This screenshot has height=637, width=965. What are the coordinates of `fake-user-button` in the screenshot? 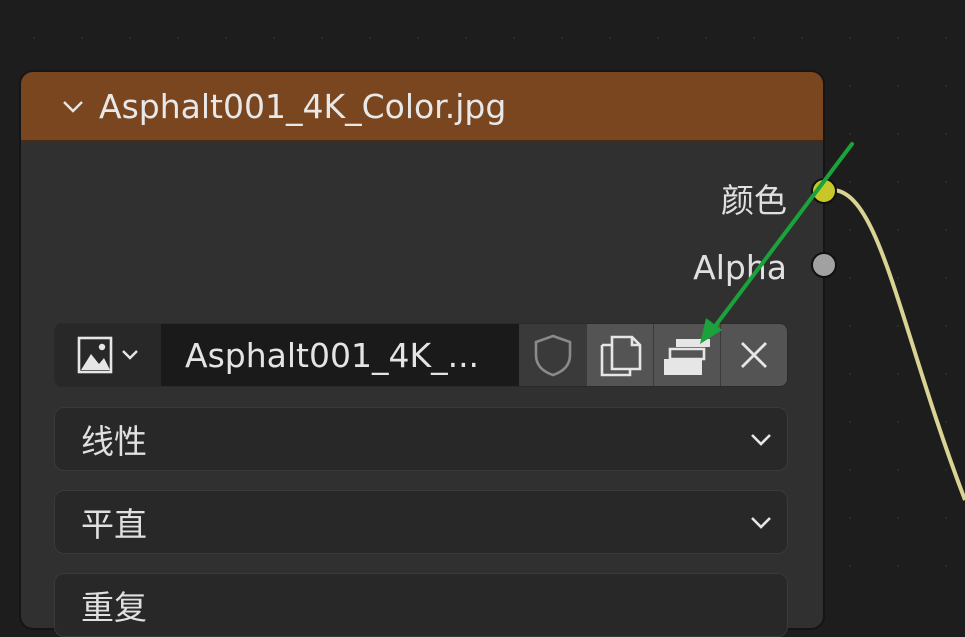 It's located at (552, 355).